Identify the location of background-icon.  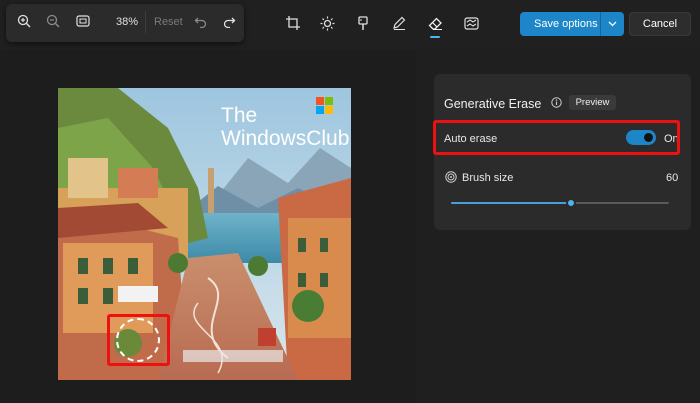
(471, 23).